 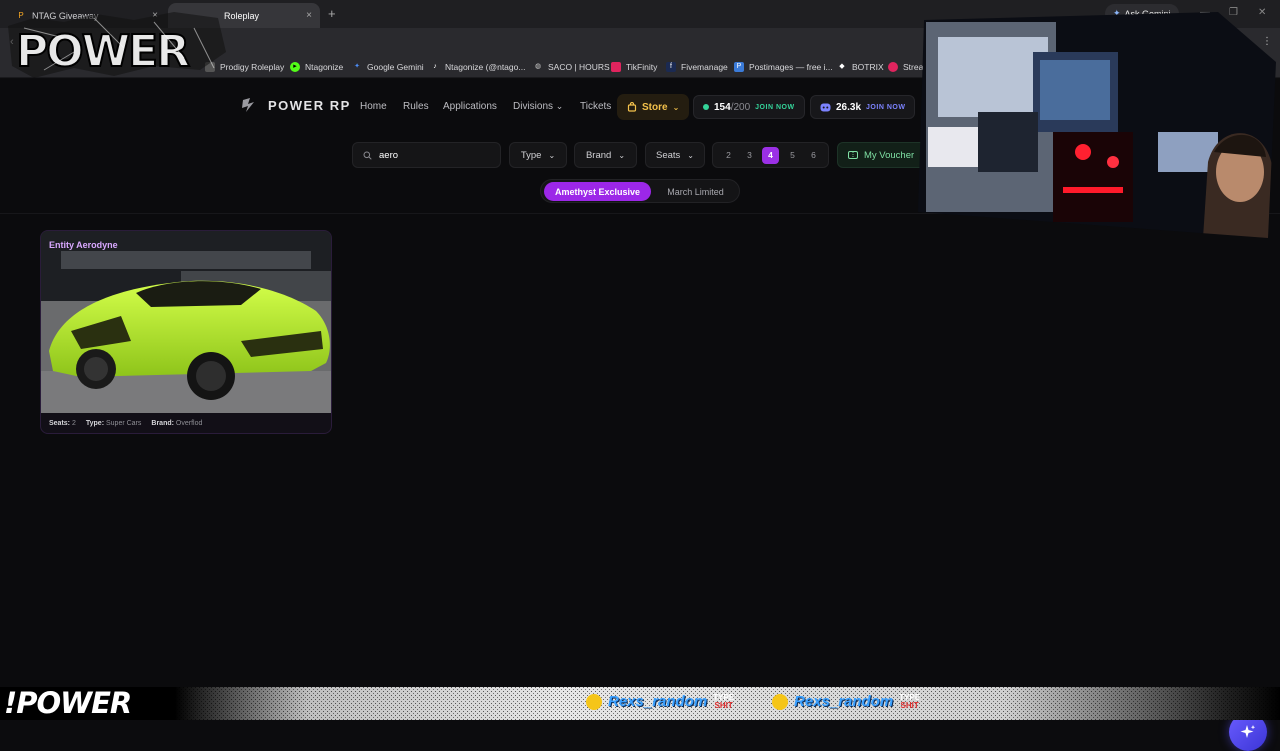 What do you see at coordinates (792, 155) in the screenshot?
I see `page-button-5: 5` at bounding box center [792, 155].